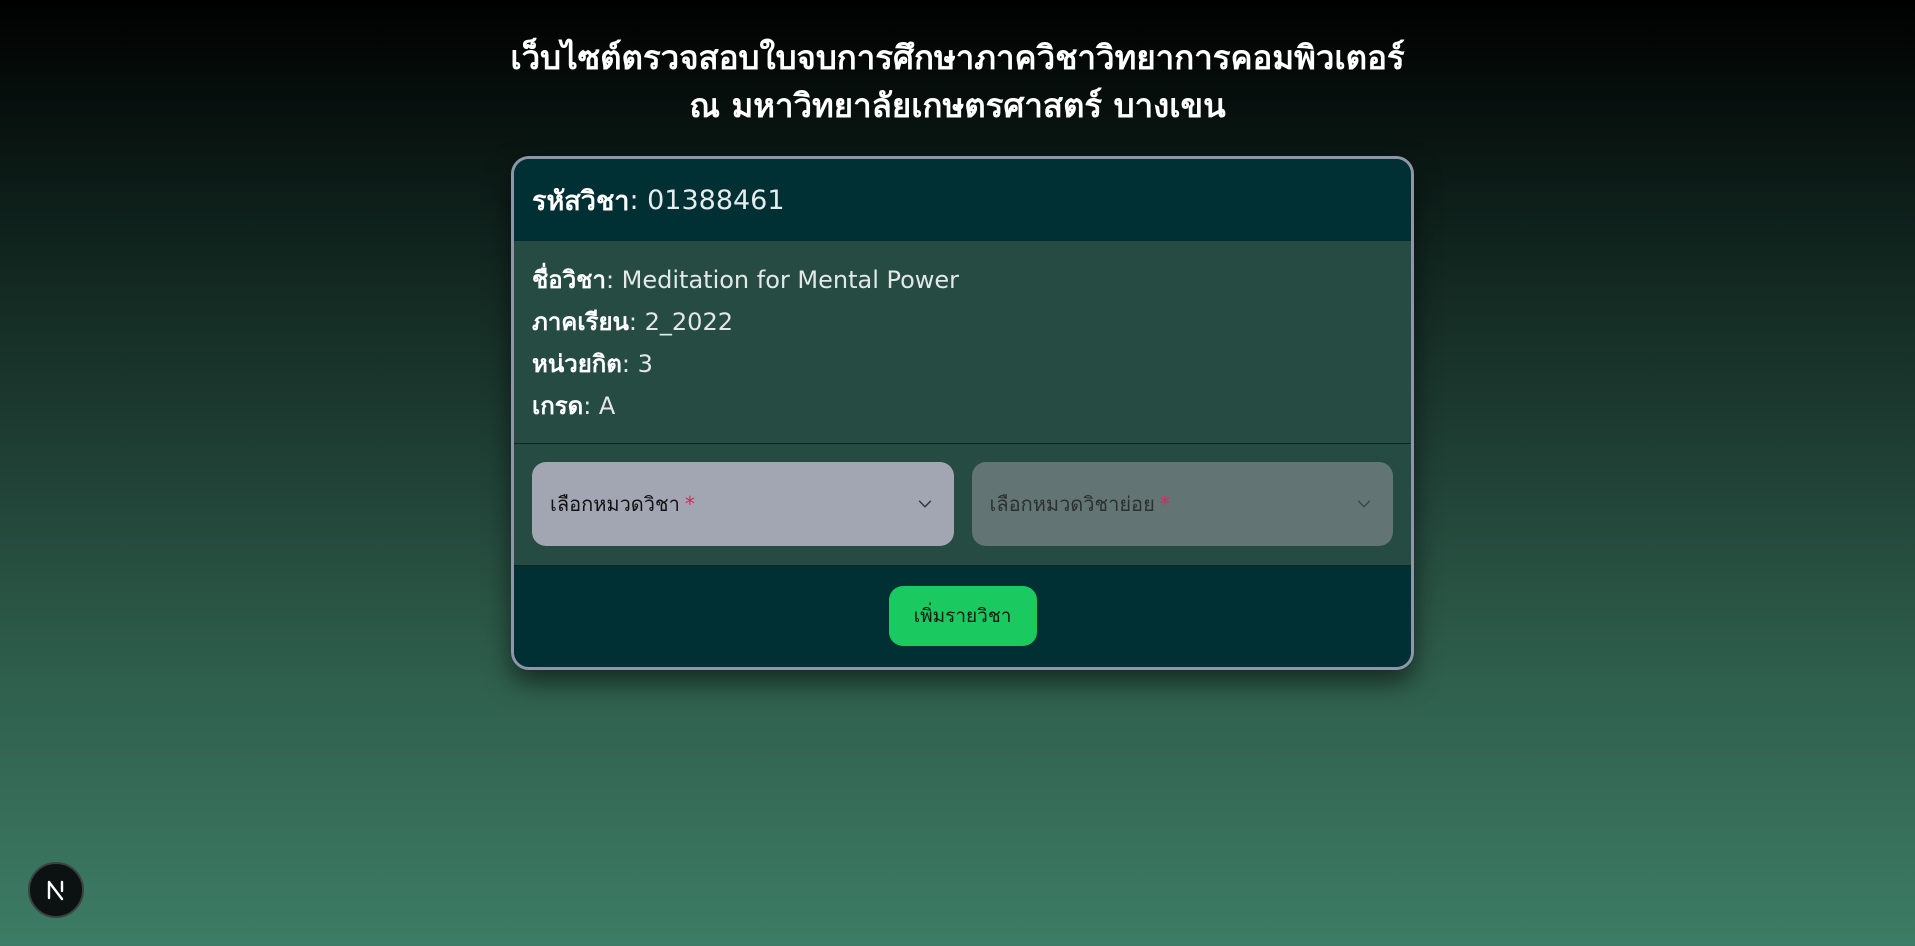 The height and width of the screenshot is (946, 1915). I want to click on semester-value: : 2_2022, so click(680, 322).